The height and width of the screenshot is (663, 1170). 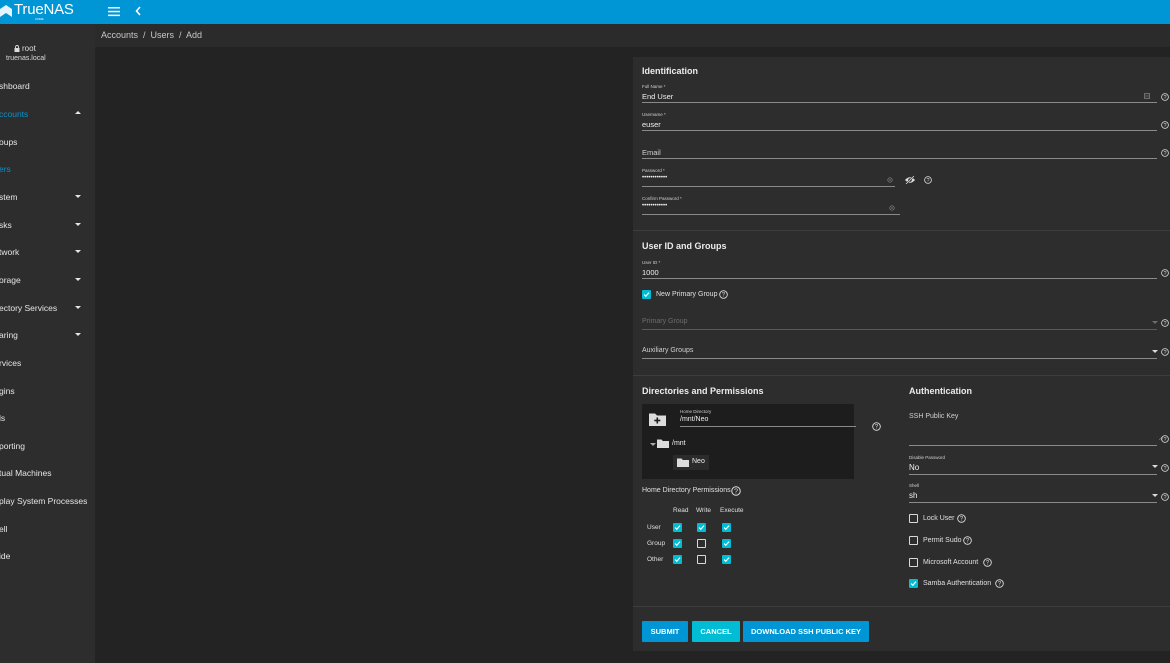 I want to click on sidebar-item-label: twork, so click(x=10, y=252).